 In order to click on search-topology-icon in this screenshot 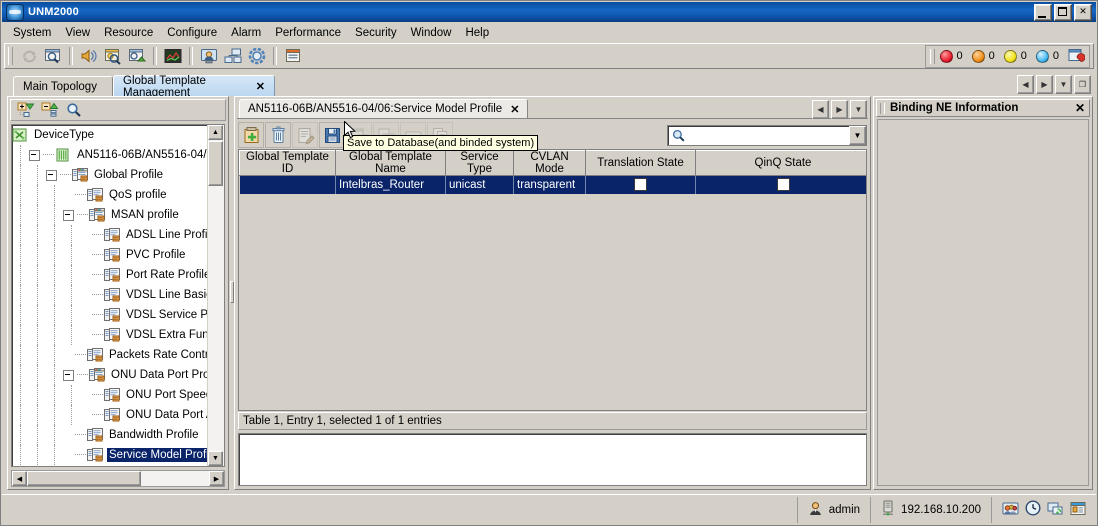, I will do `click(53, 56)`.